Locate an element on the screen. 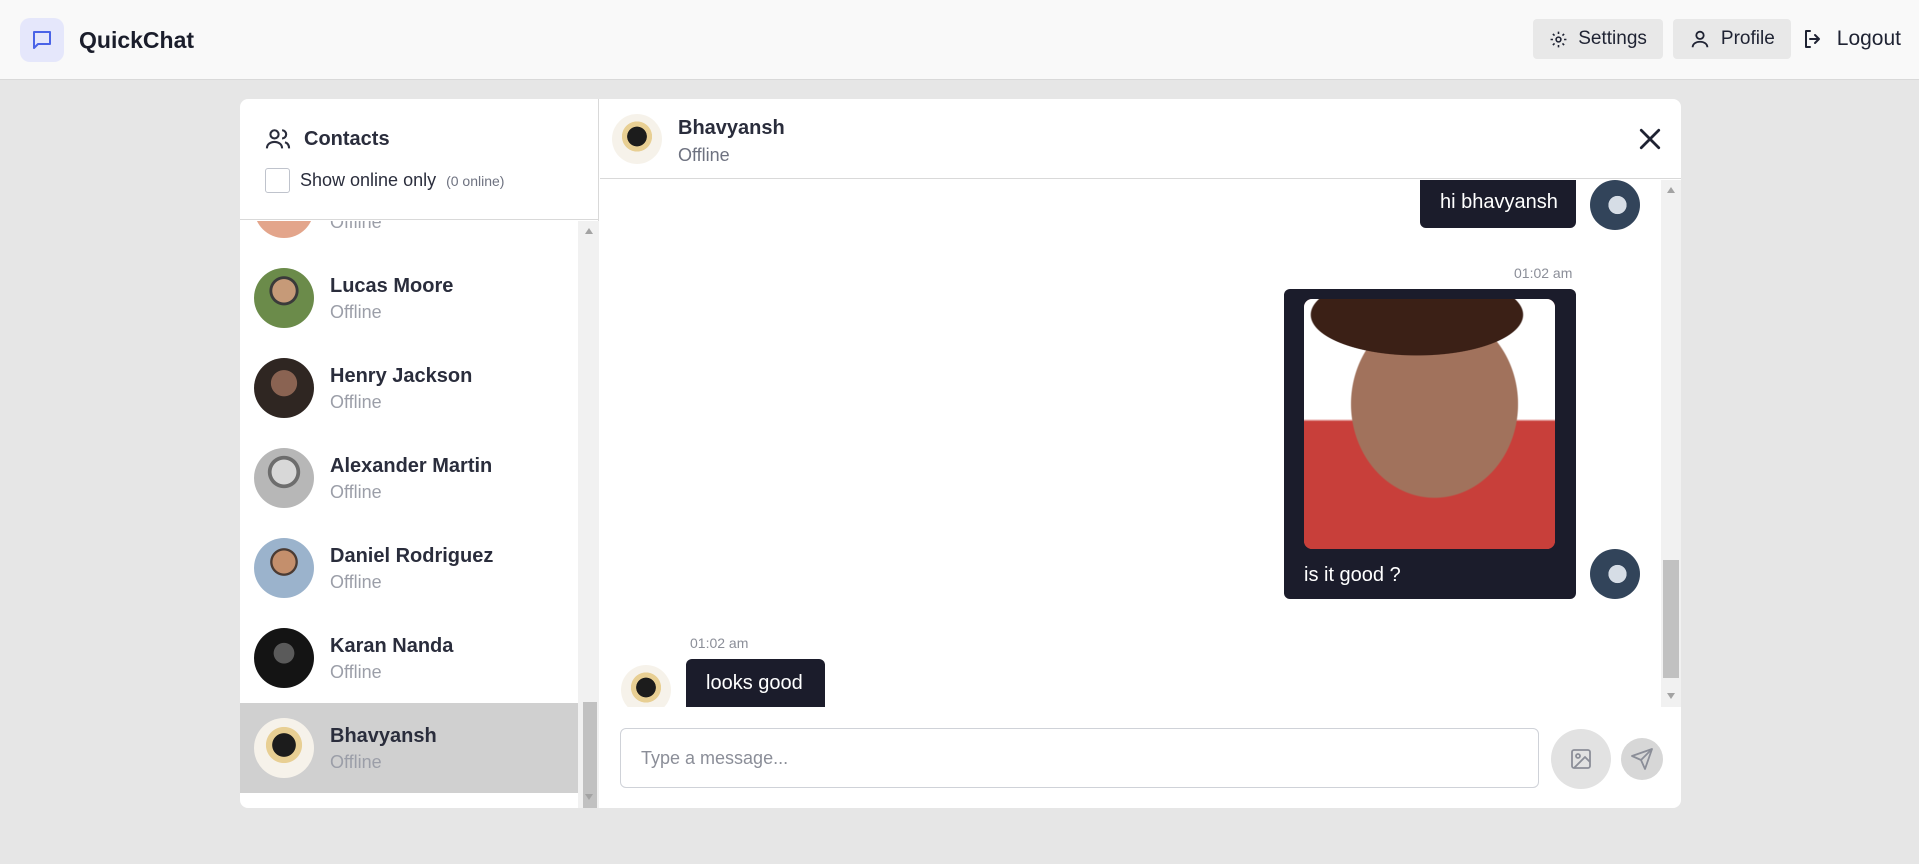  contact-item: Alexander Martin Offline is located at coordinates (409, 478).